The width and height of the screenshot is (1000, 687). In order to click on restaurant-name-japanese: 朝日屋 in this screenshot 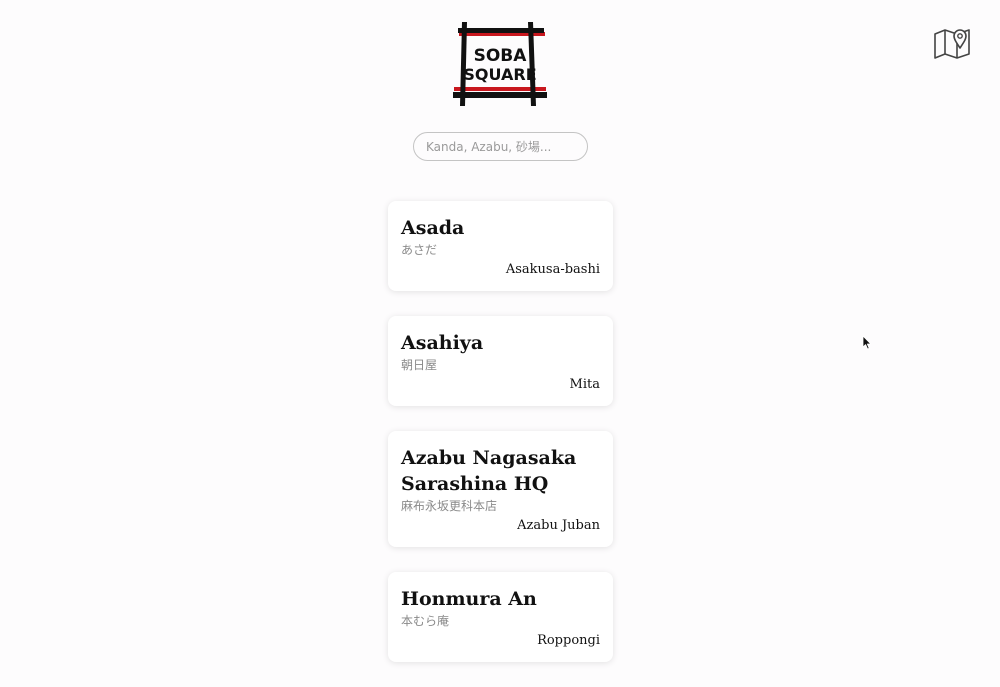, I will do `click(419, 365)`.